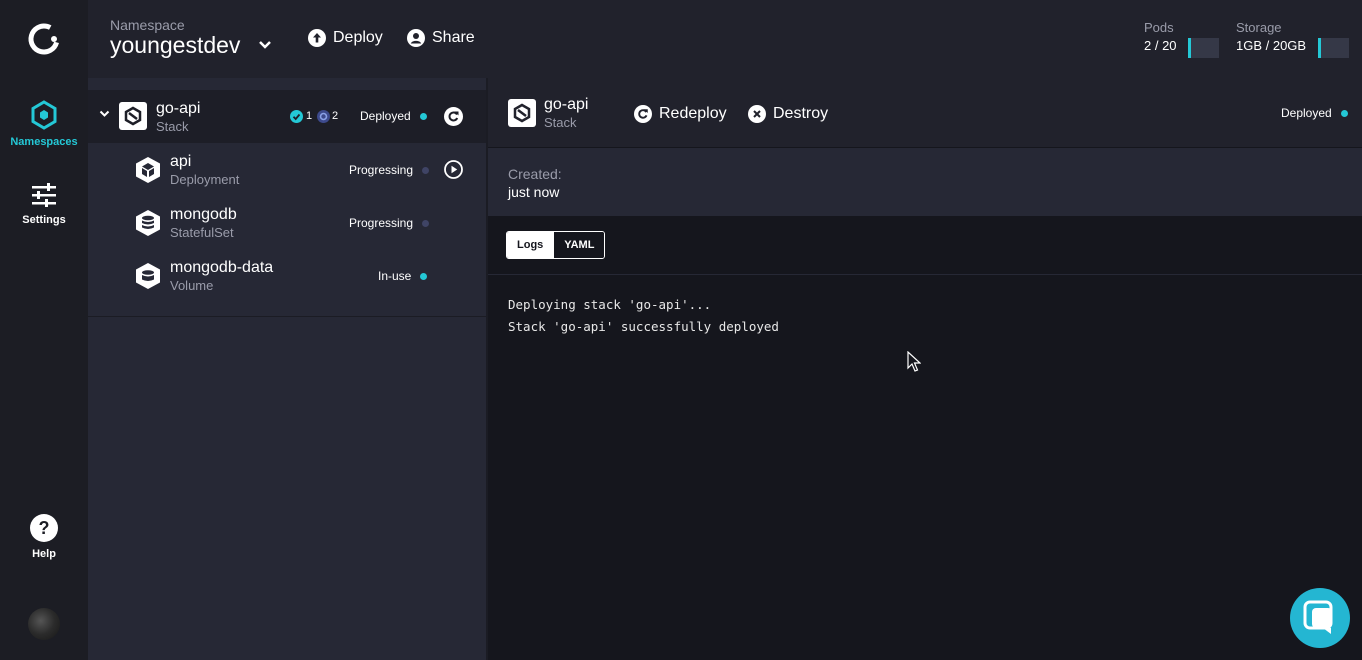 The image size is (1362, 660). Describe the element at coordinates (395, 276) in the screenshot. I see `item-status-label: In-use` at that location.